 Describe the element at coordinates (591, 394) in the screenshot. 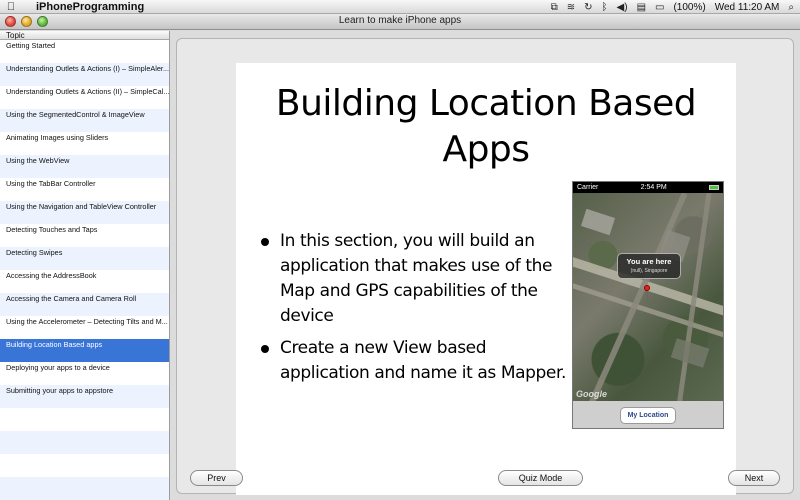

I see `google-logo: Google` at that location.